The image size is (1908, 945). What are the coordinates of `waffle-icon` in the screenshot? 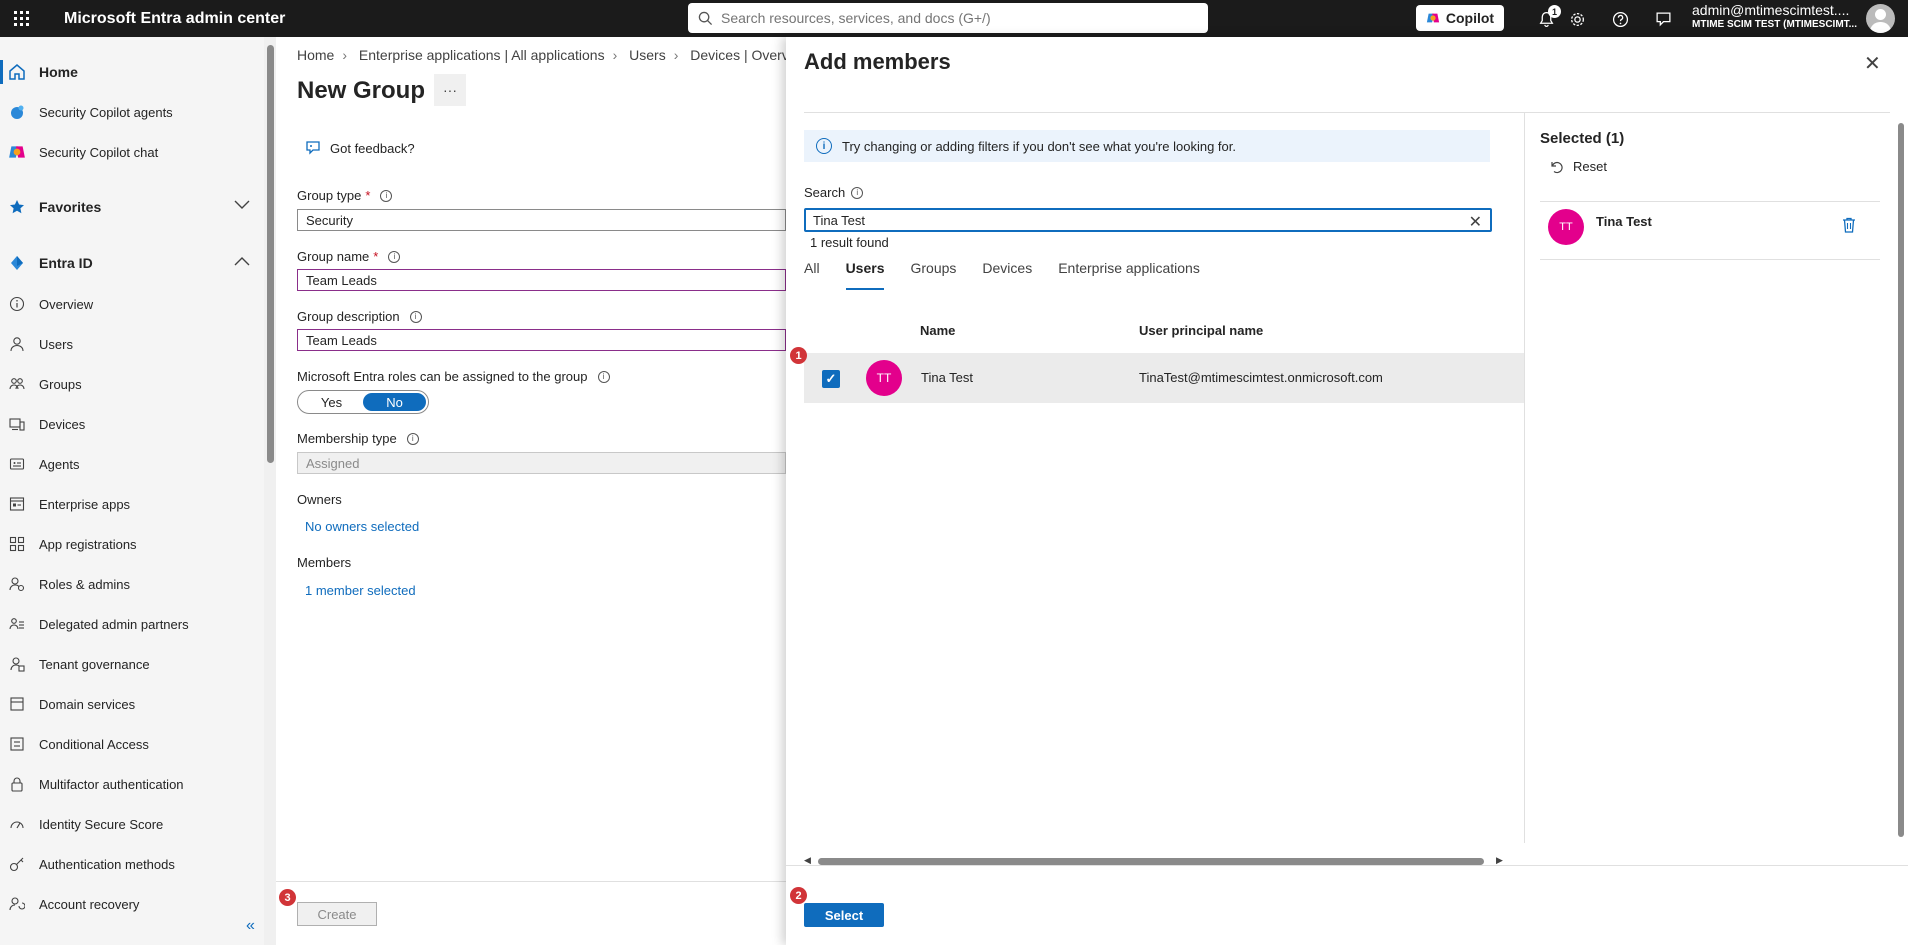 It's located at (21, 18).